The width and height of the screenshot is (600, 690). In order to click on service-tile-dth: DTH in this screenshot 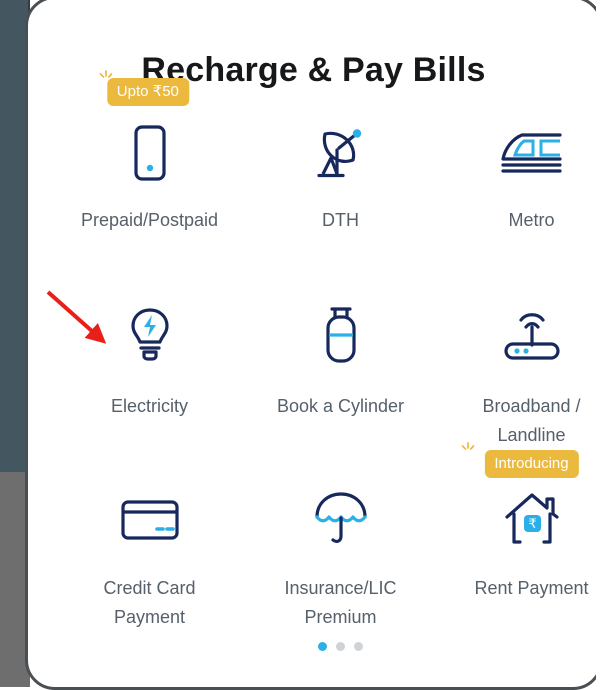, I will do `click(340, 181)`.